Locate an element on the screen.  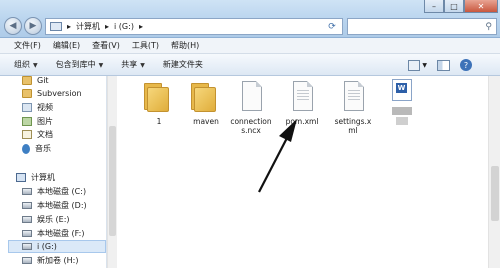
sidebar-item-drive-e: 娱乐 (E:) is located at coordinates (46, 219).